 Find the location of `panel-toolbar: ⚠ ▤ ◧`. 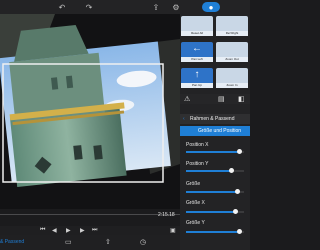

panel-toolbar: ⚠ ▤ ◧ is located at coordinates (215, 99).